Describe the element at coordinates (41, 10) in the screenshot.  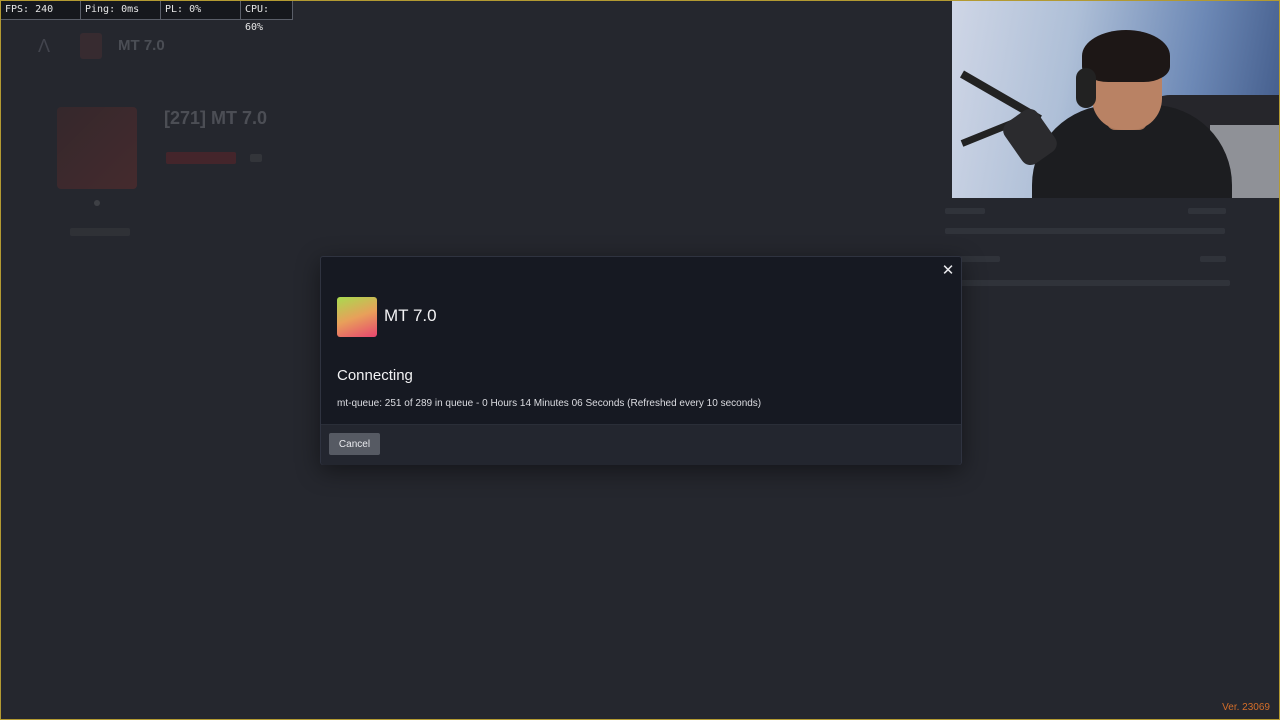
I see `fps-readout: FPS: 240` at that location.